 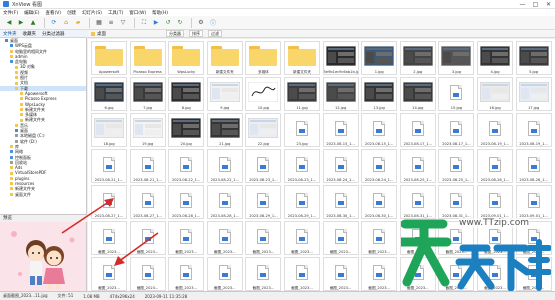 I want to click on up-icon: ▲, so click(x=33, y=23).